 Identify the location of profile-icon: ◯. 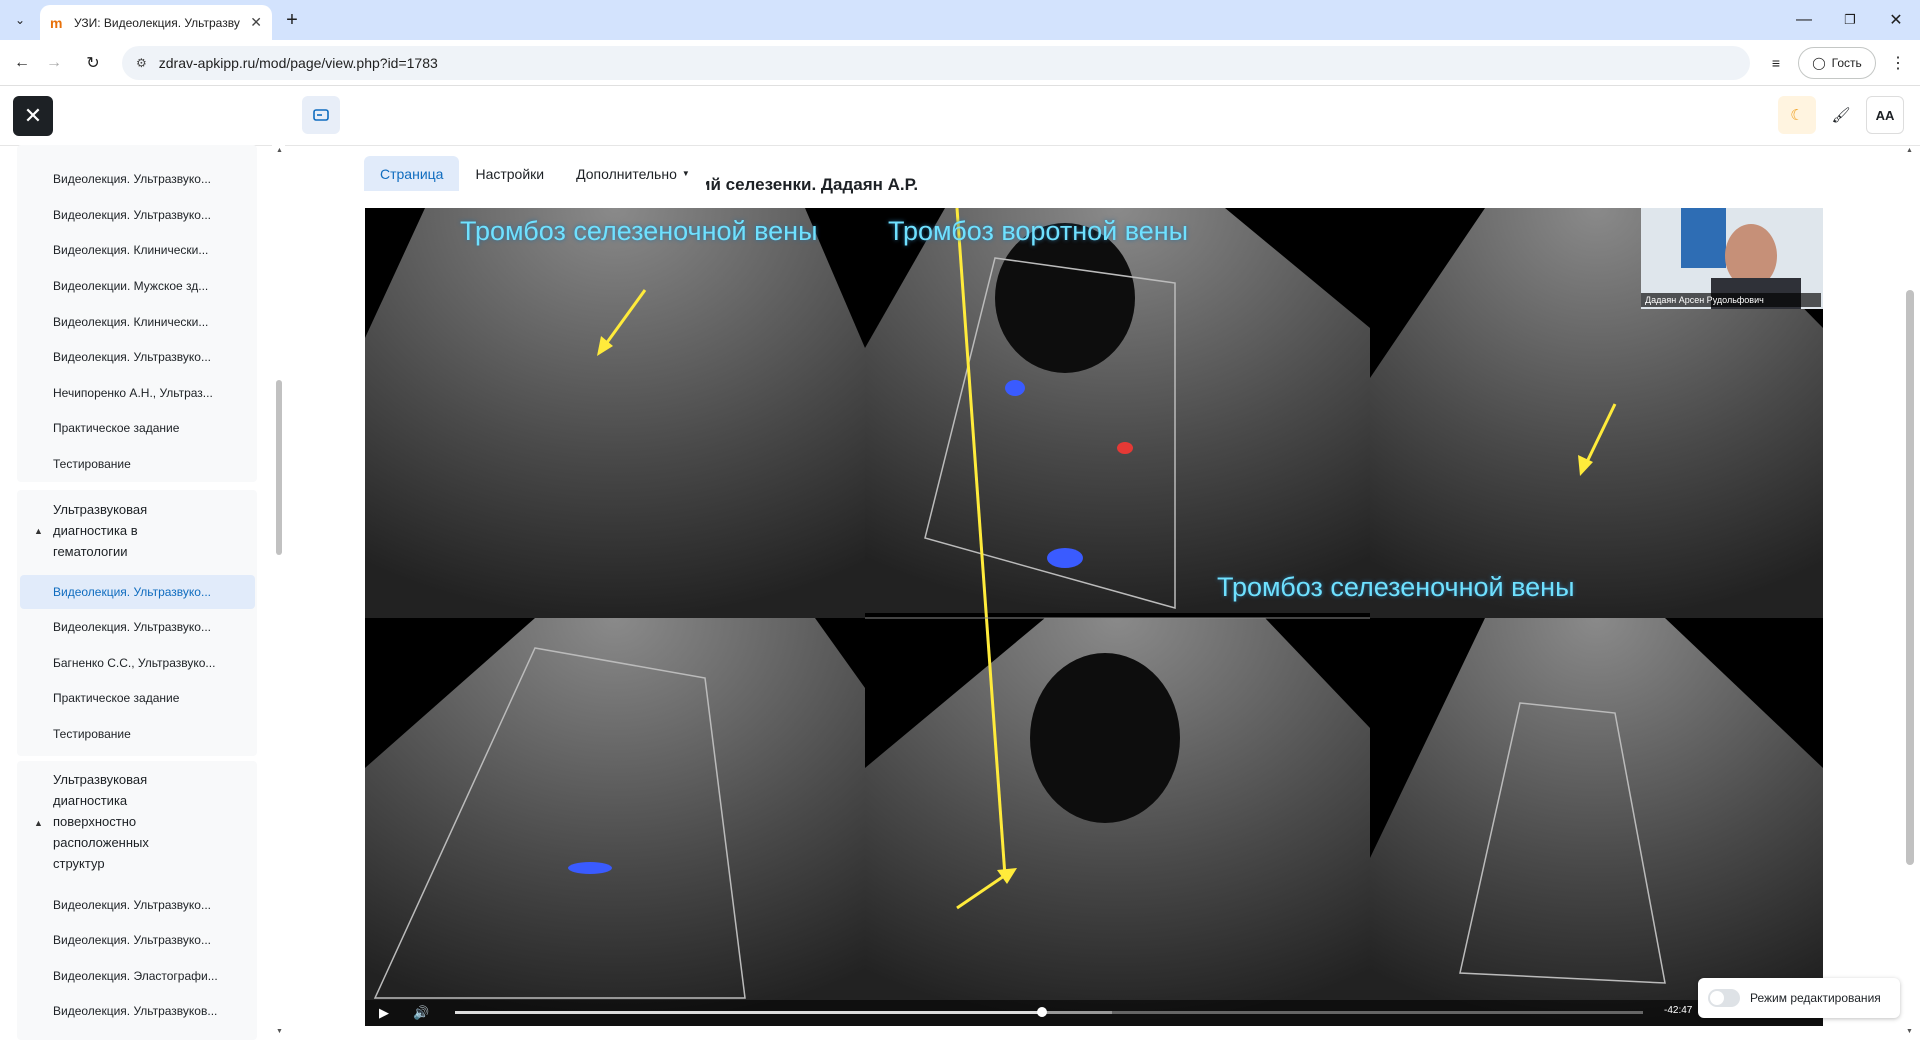
(1819, 63).